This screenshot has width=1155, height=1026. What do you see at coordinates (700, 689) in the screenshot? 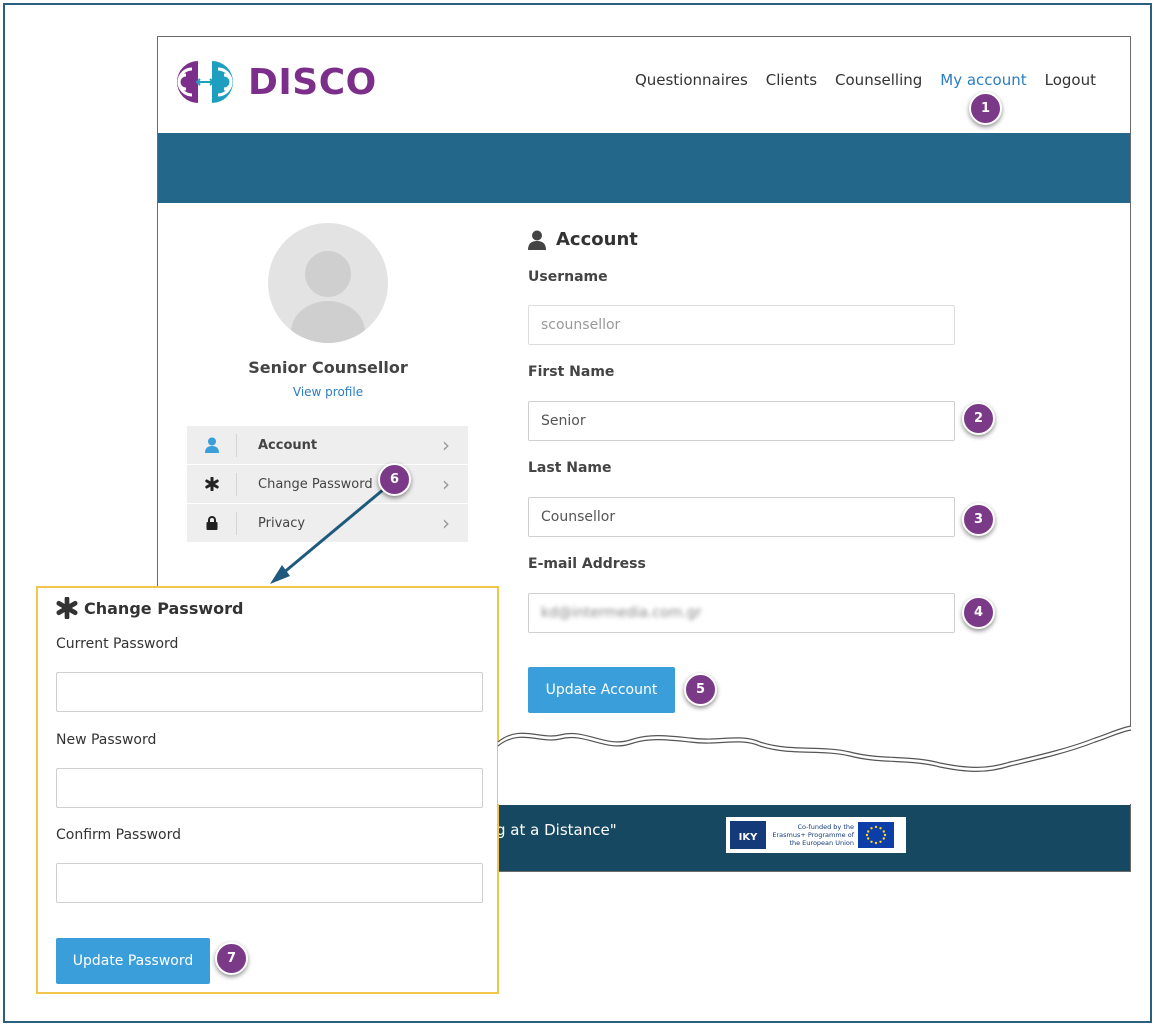
I see `step-badge-5: 5` at bounding box center [700, 689].